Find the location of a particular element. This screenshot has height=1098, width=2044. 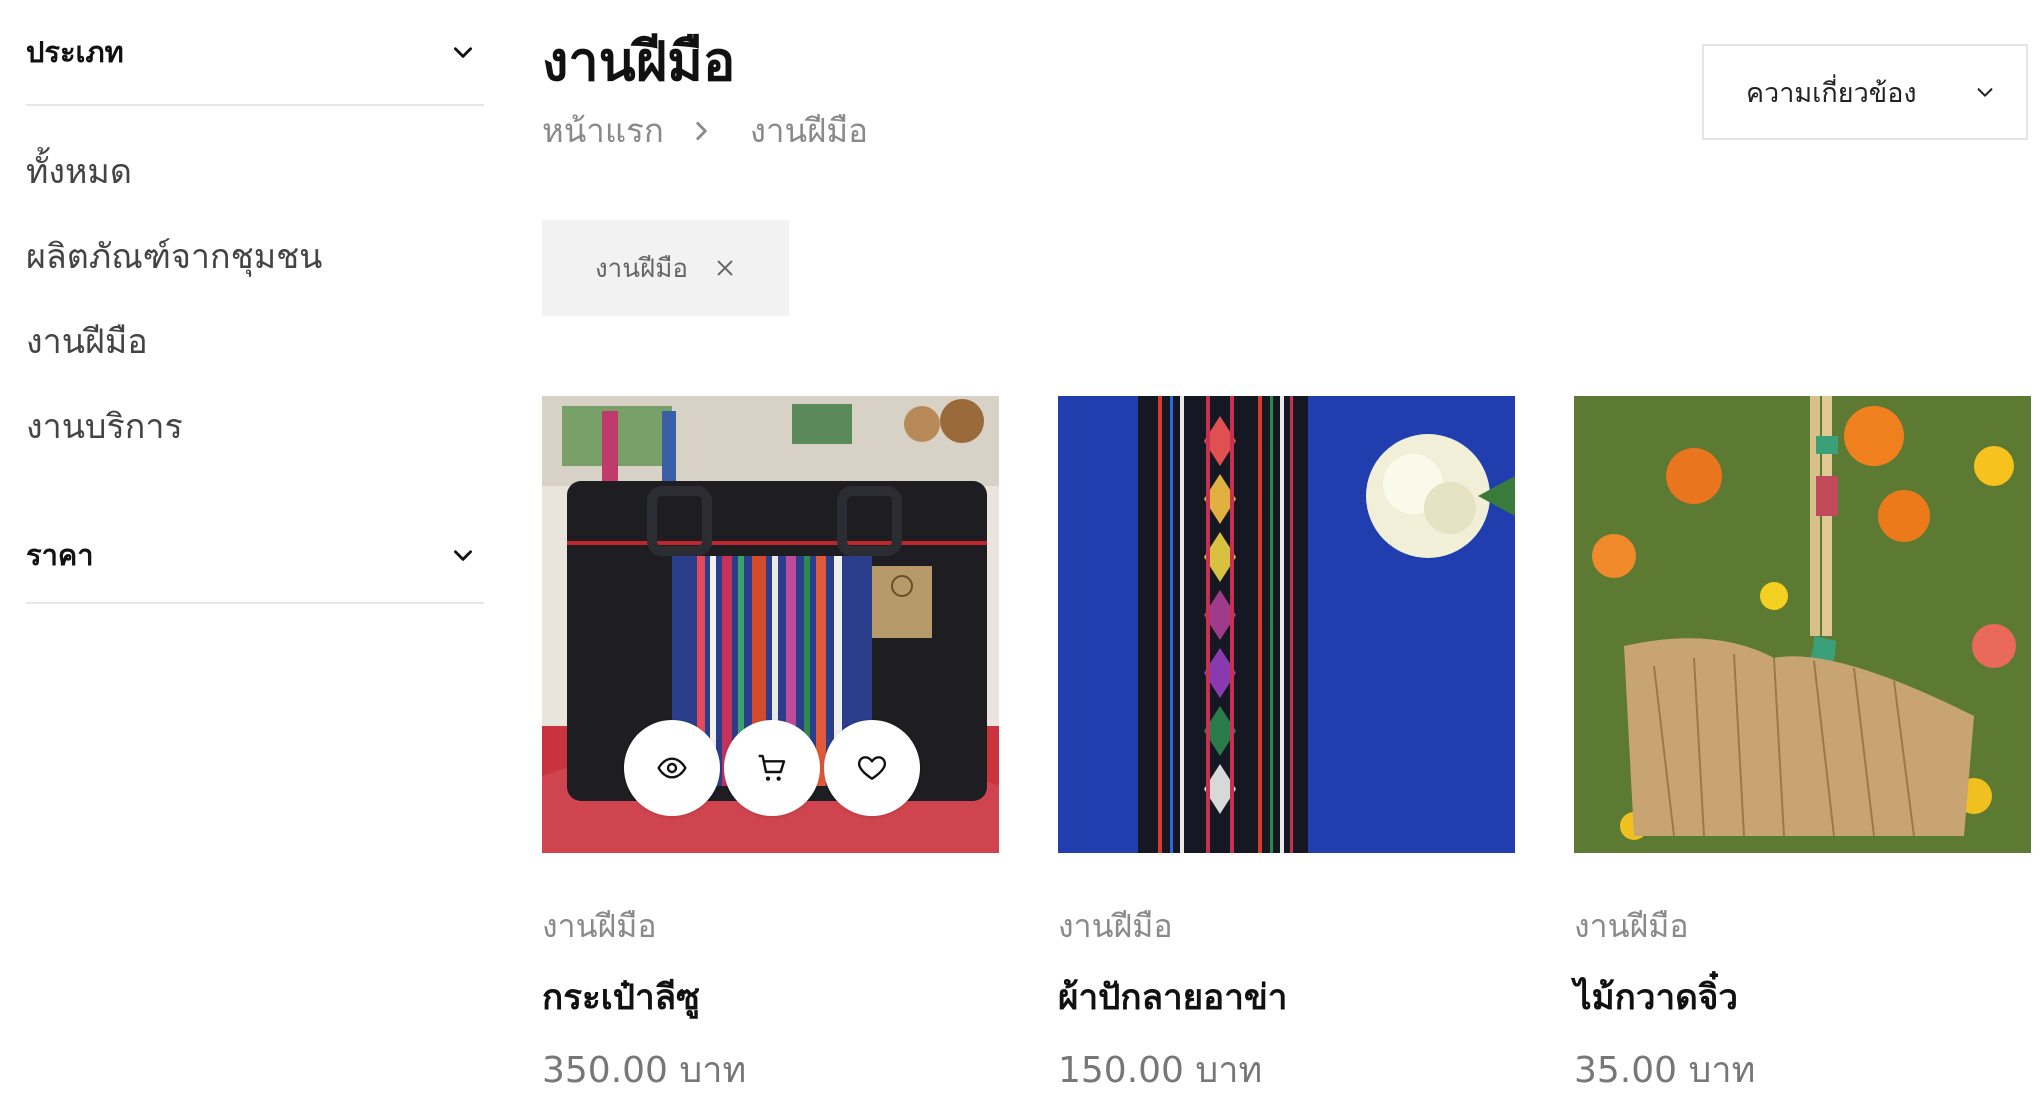

close-icon is located at coordinates (725, 268).